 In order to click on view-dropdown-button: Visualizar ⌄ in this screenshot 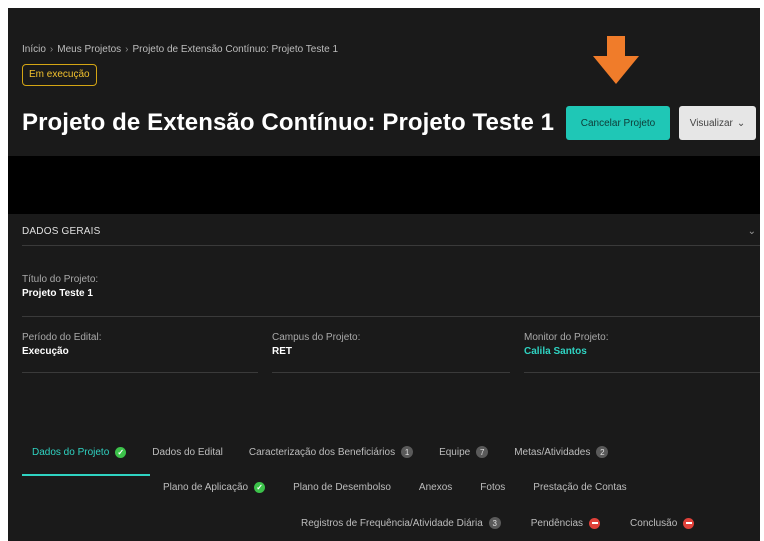, I will do `click(717, 123)`.